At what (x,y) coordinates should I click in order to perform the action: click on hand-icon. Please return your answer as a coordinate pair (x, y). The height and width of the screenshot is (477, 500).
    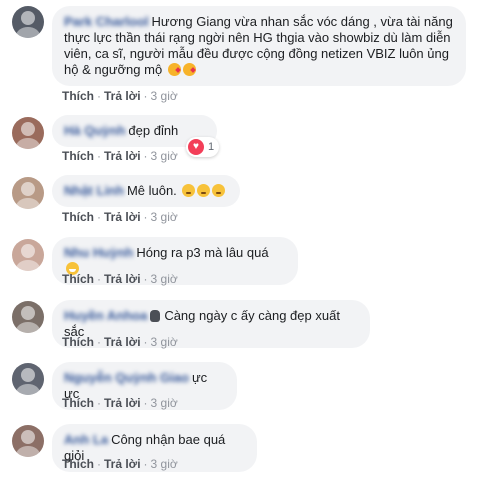
    Looking at the image, I should click on (155, 316).